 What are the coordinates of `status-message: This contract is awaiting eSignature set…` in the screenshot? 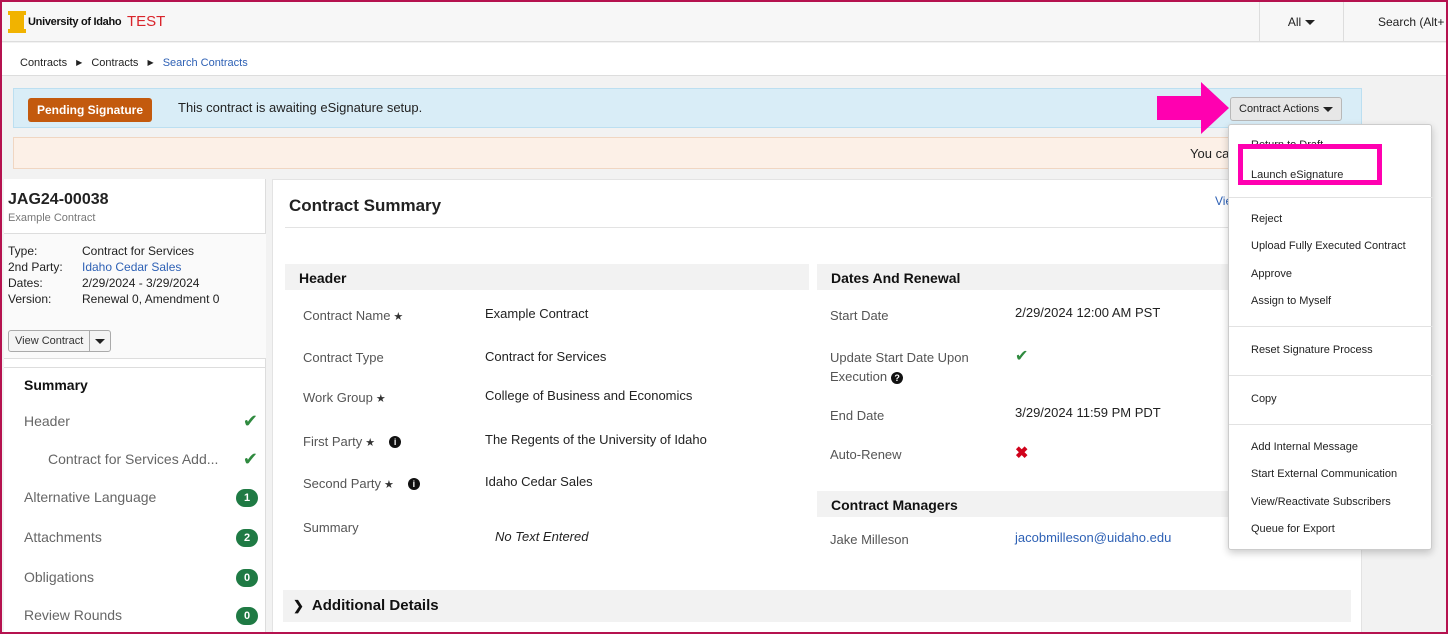 It's located at (300, 107).